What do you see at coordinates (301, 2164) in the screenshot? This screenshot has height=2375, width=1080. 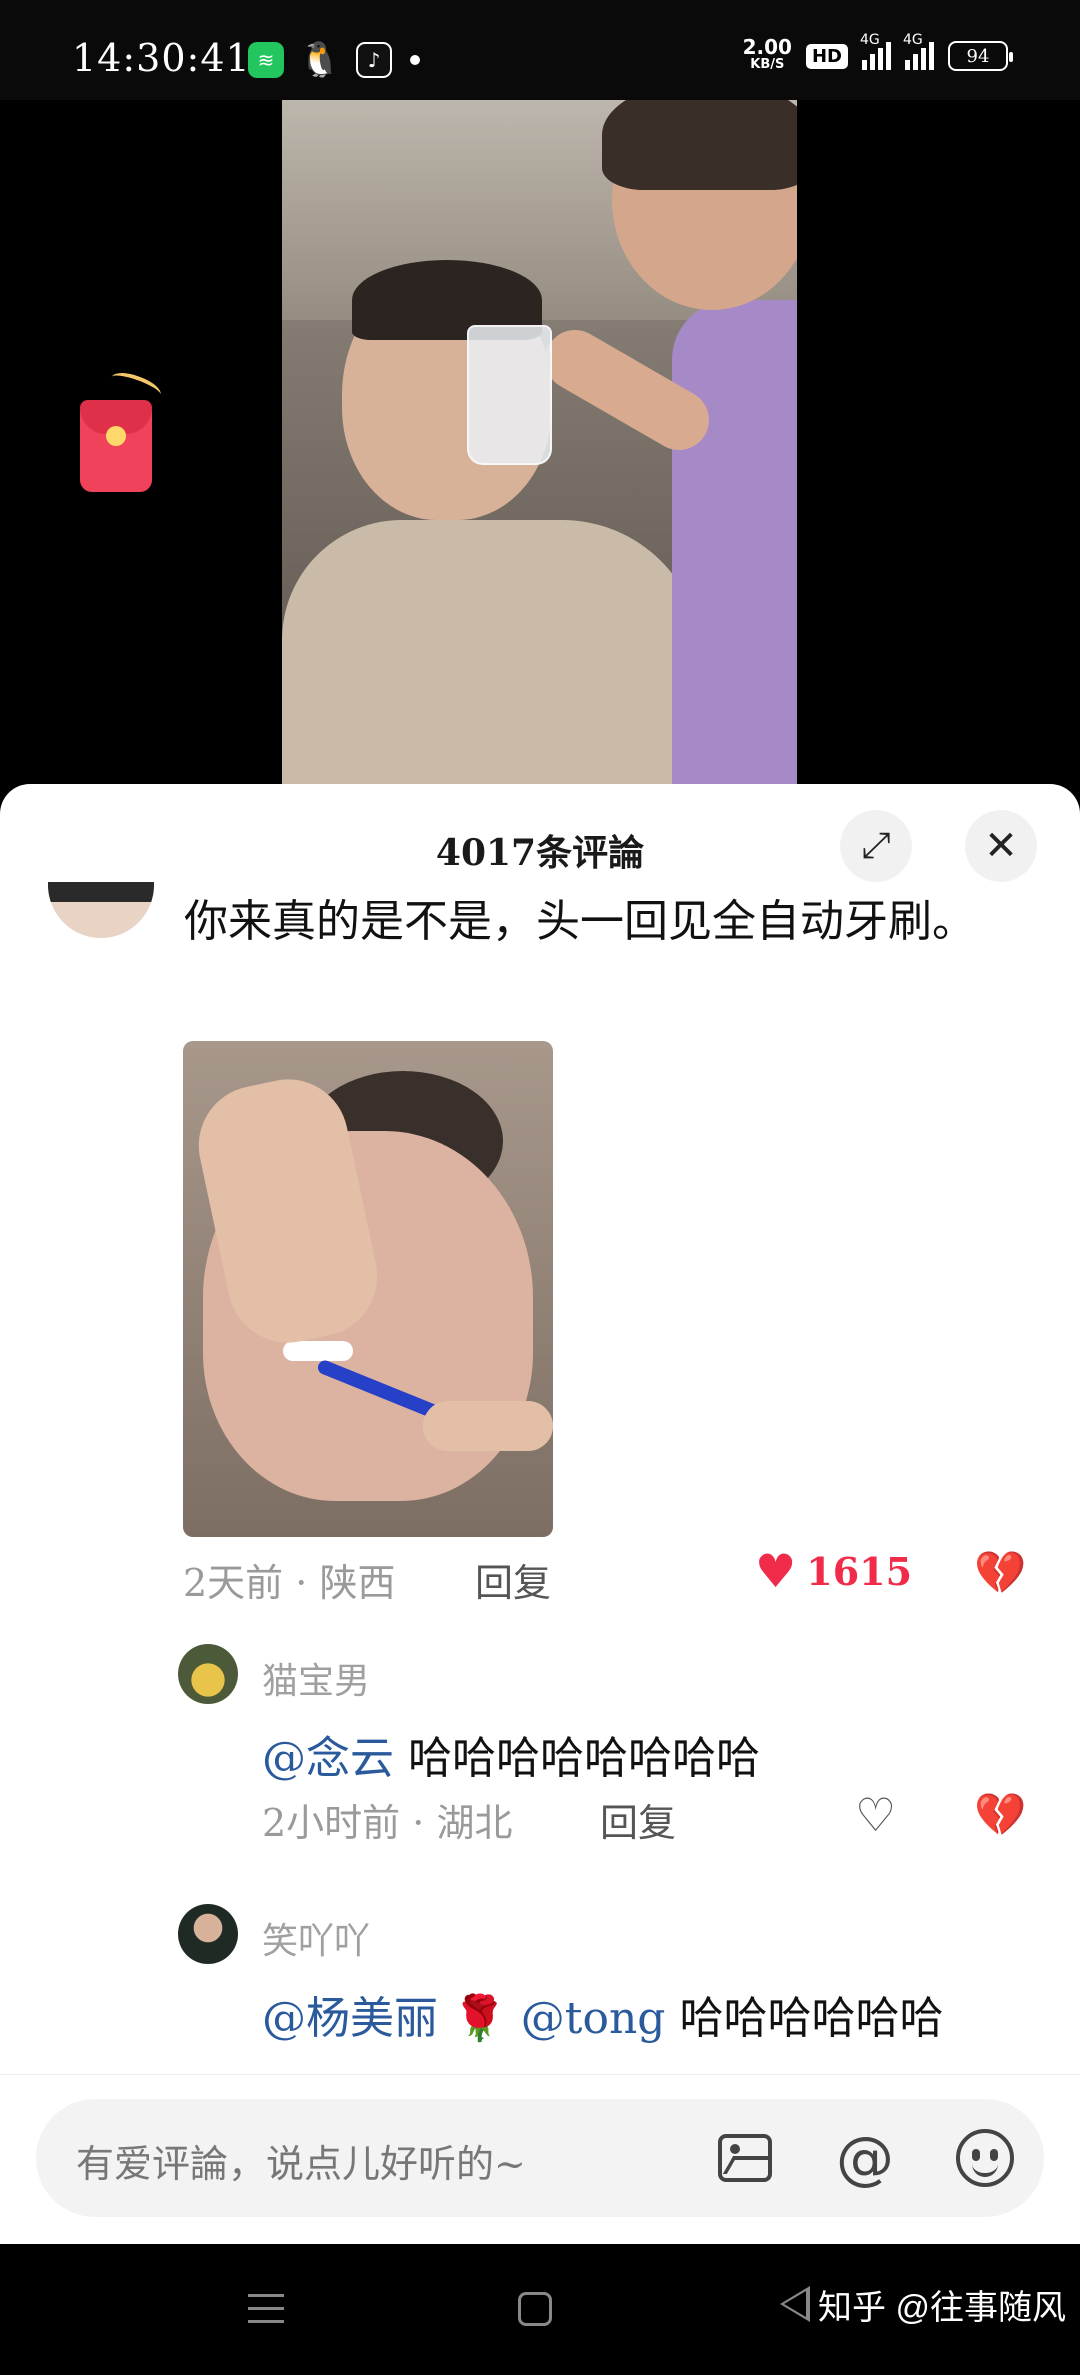 I see `comment-input-placeholder: 有爱评論，说点儿好听的~` at bounding box center [301, 2164].